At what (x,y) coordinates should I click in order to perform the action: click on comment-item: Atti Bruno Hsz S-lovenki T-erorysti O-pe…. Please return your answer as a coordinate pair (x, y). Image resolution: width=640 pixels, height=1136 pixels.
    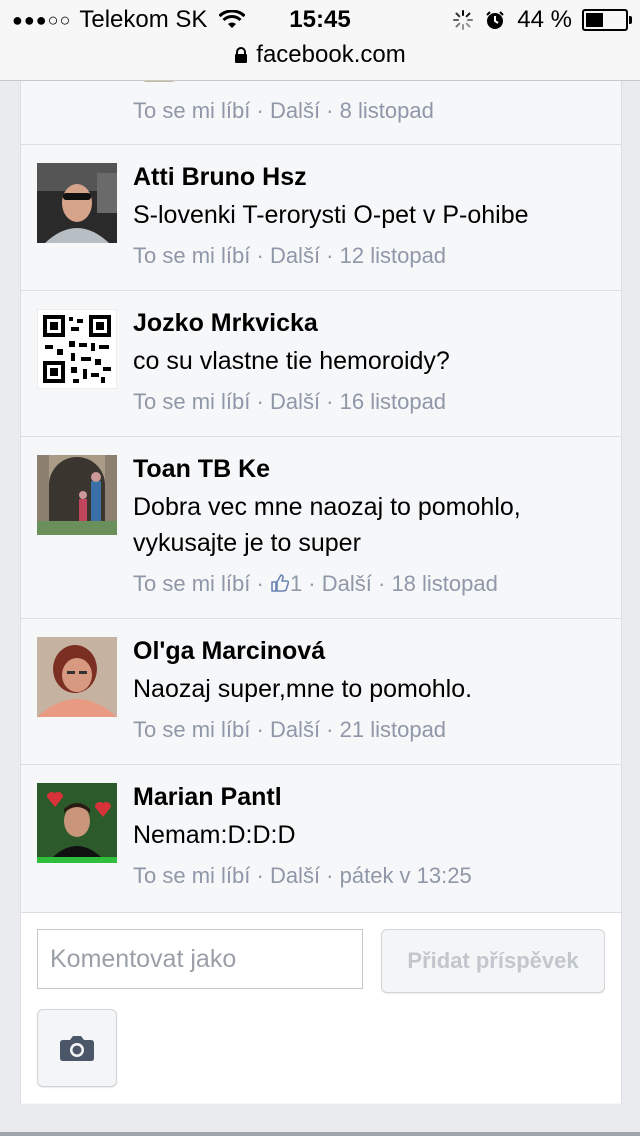
    Looking at the image, I should click on (321, 217).